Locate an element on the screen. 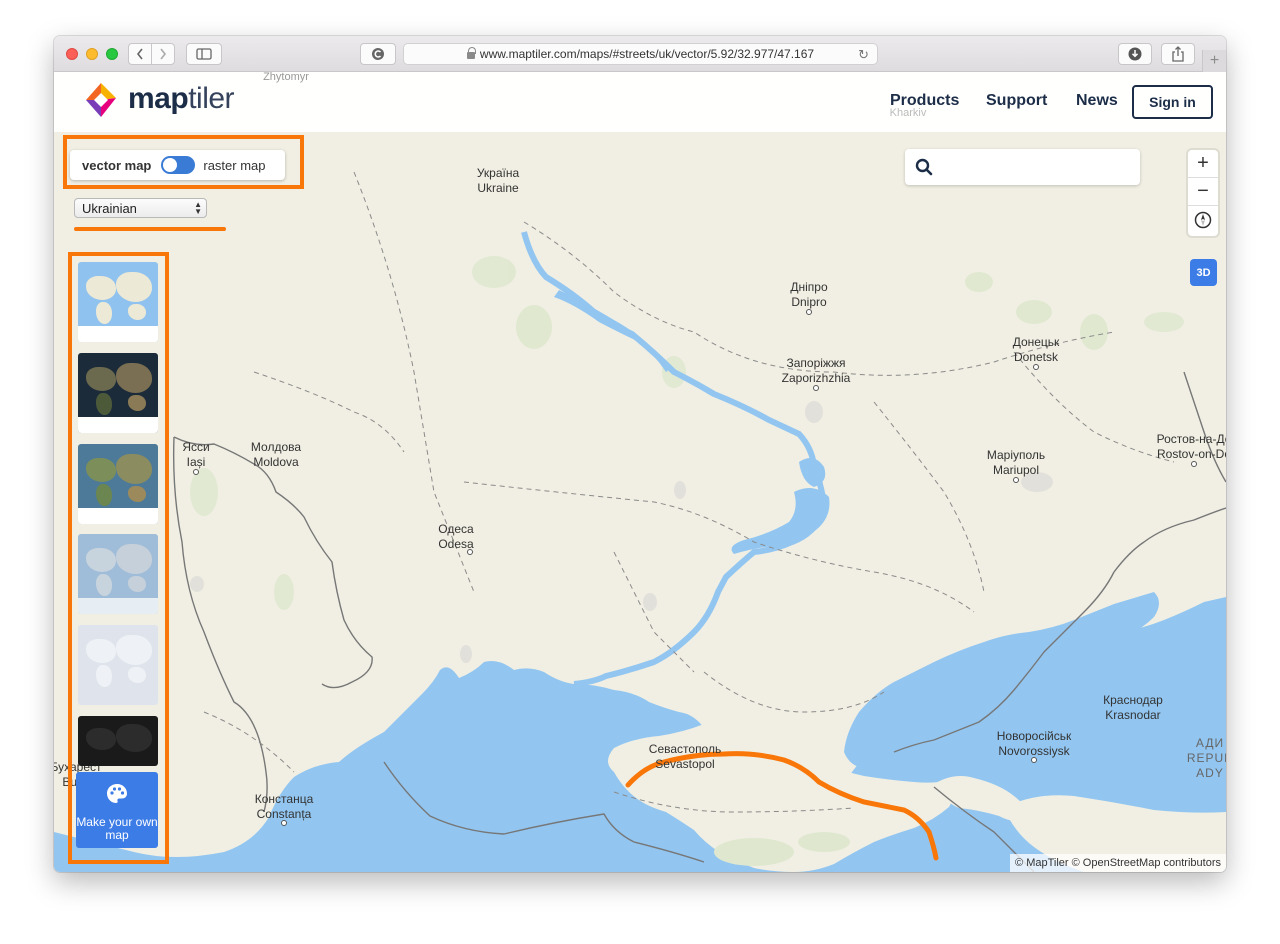  language-select: Ukrainian ▲ ▼ is located at coordinates (140, 208).